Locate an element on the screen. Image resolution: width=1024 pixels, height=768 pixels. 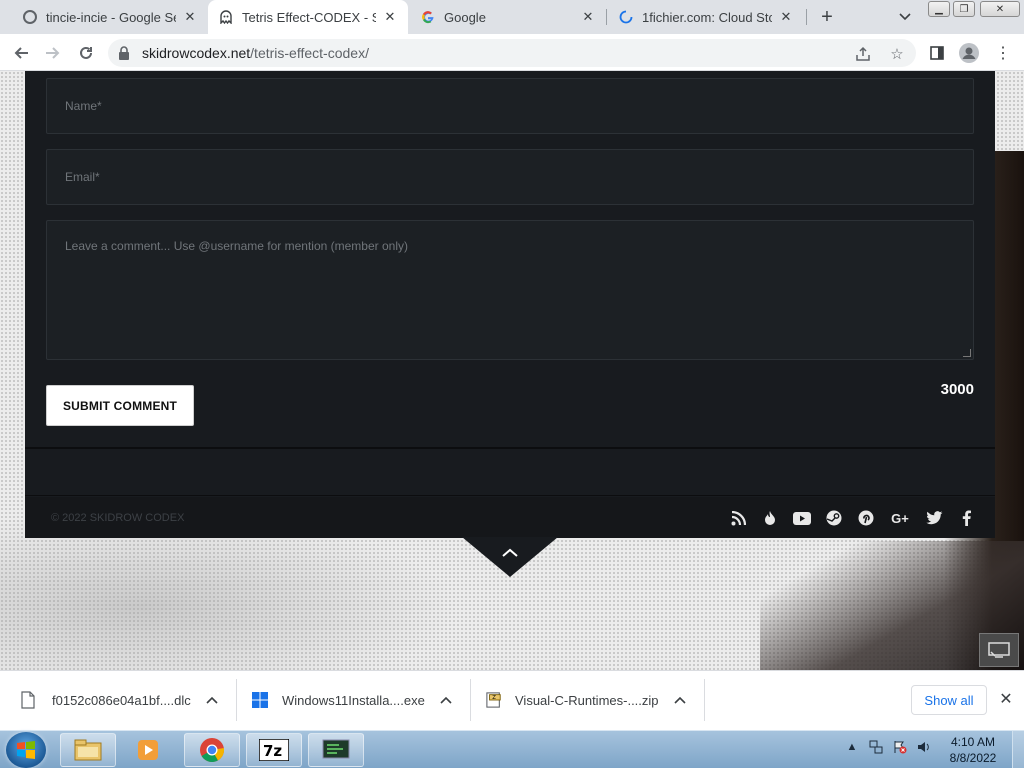
taskbar: 7z ▲ 4:10 AM 8/8/2022 is located at coordinates (512, 749).